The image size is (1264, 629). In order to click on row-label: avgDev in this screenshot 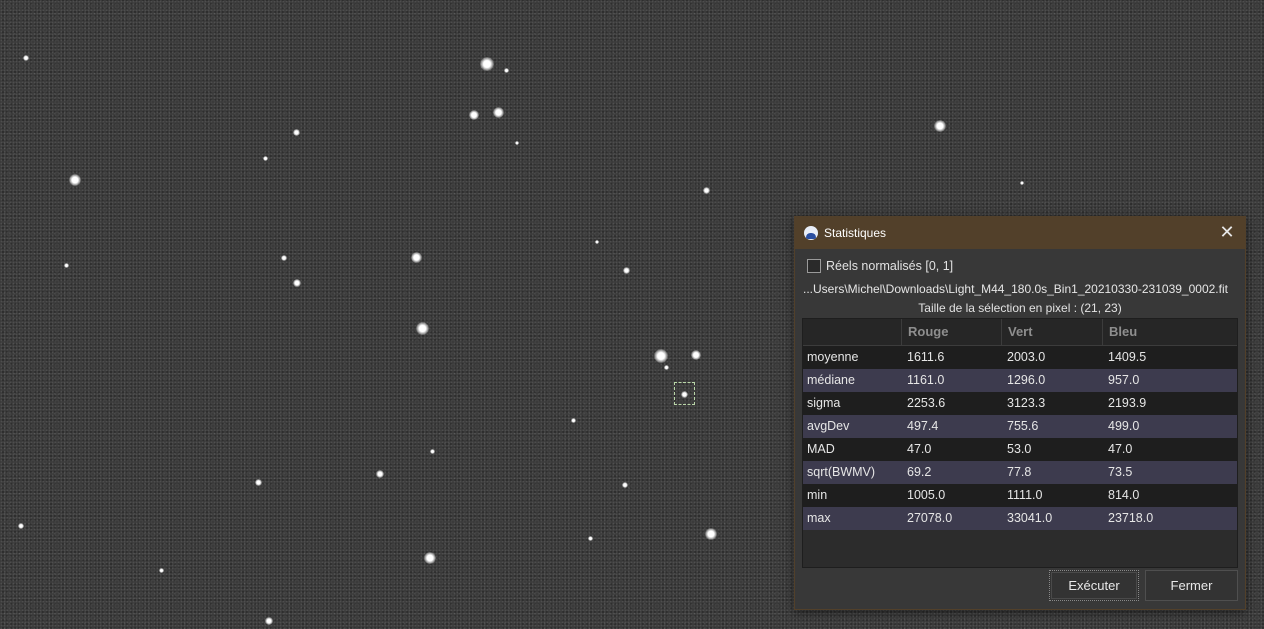, I will do `click(828, 426)`.